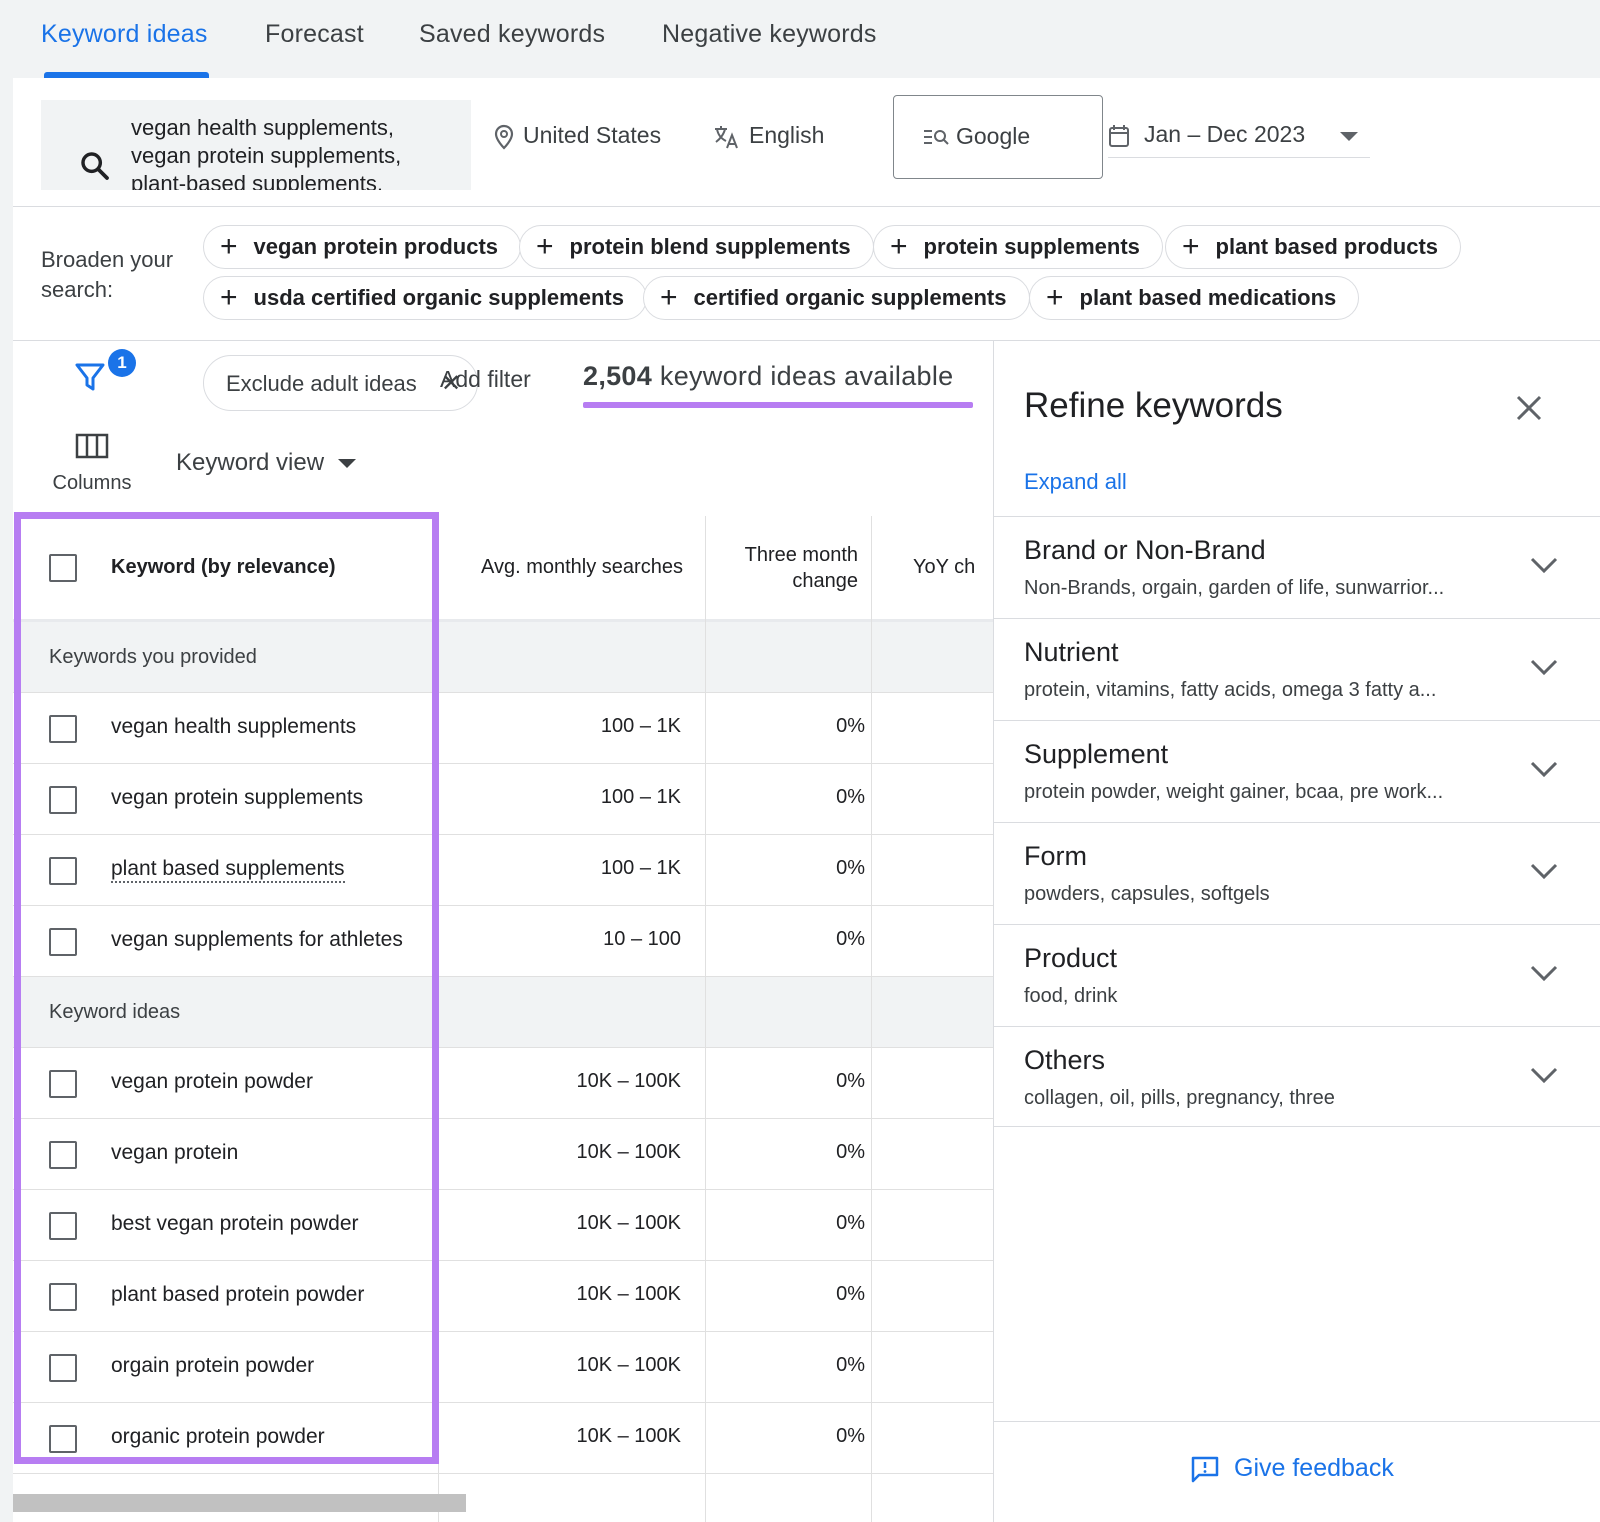 The height and width of the screenshot is (1522, 1600). What do you see at coordinates (223, 567) in the screenshot?
I see `header-keyword: Keyword (by relevance)` at bounding box center [223, 567].